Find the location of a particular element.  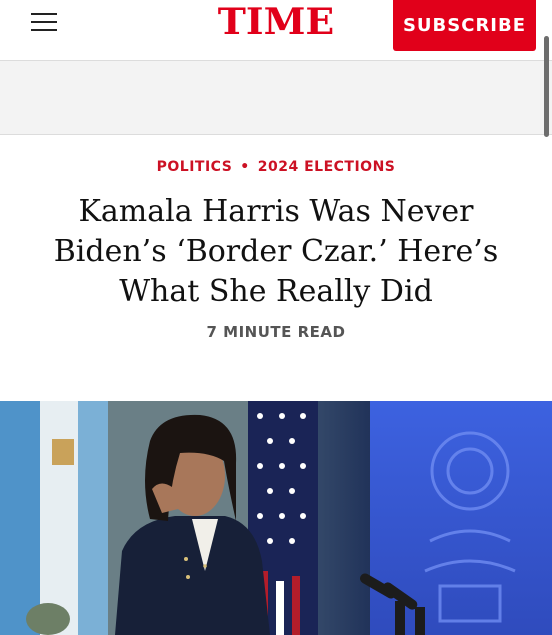

section-link-2024-elections: 2024 ELECTIONS is located at coordinates (327, 167).